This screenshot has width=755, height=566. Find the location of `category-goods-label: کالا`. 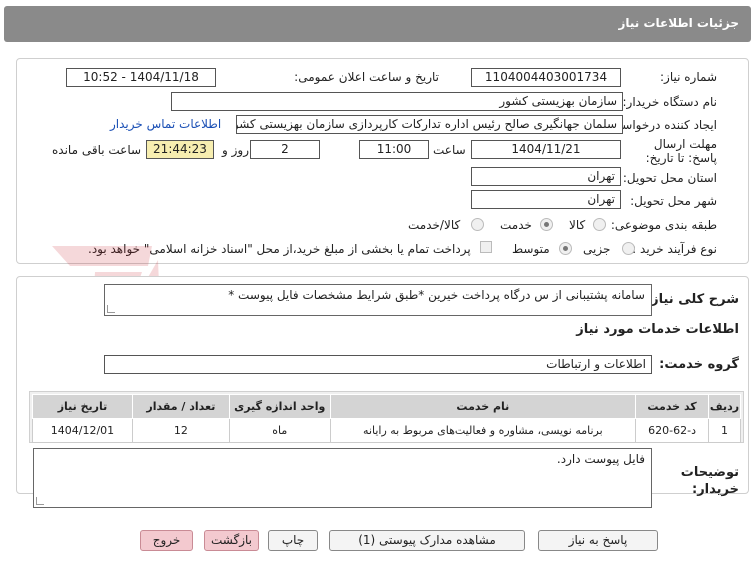

category-goods-label: کالا is located at coordinates (577, 225).